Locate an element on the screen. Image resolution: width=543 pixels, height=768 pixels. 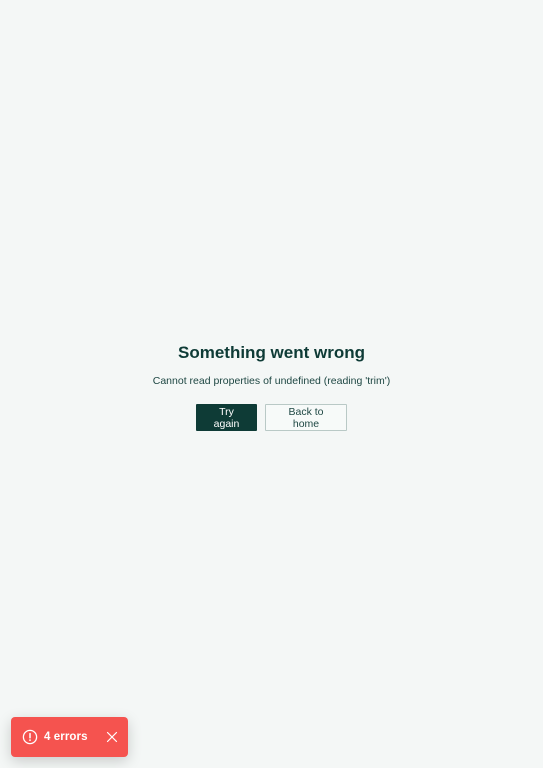
alert-circle-icon is located at coordinates (30, 737).